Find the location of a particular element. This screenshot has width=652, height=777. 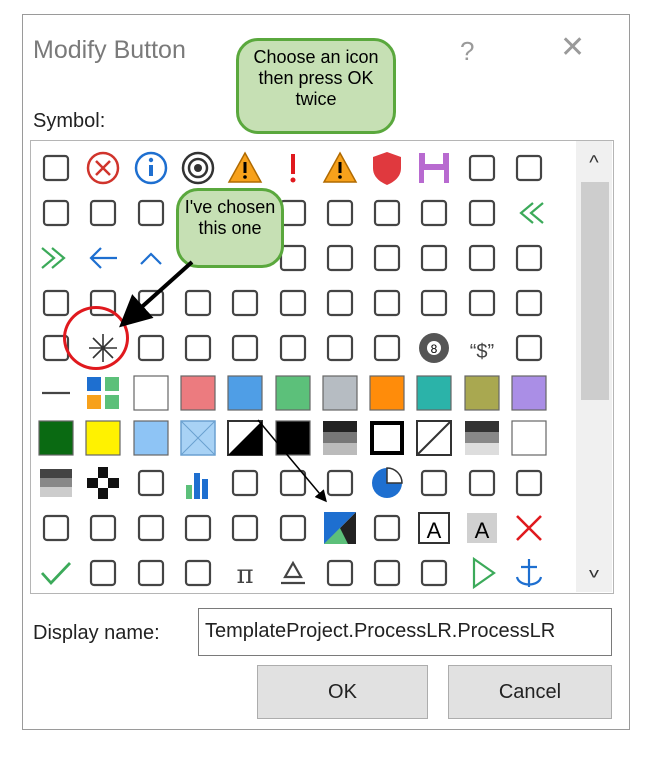

annotation-overlay is located at coordinates (223, 381).